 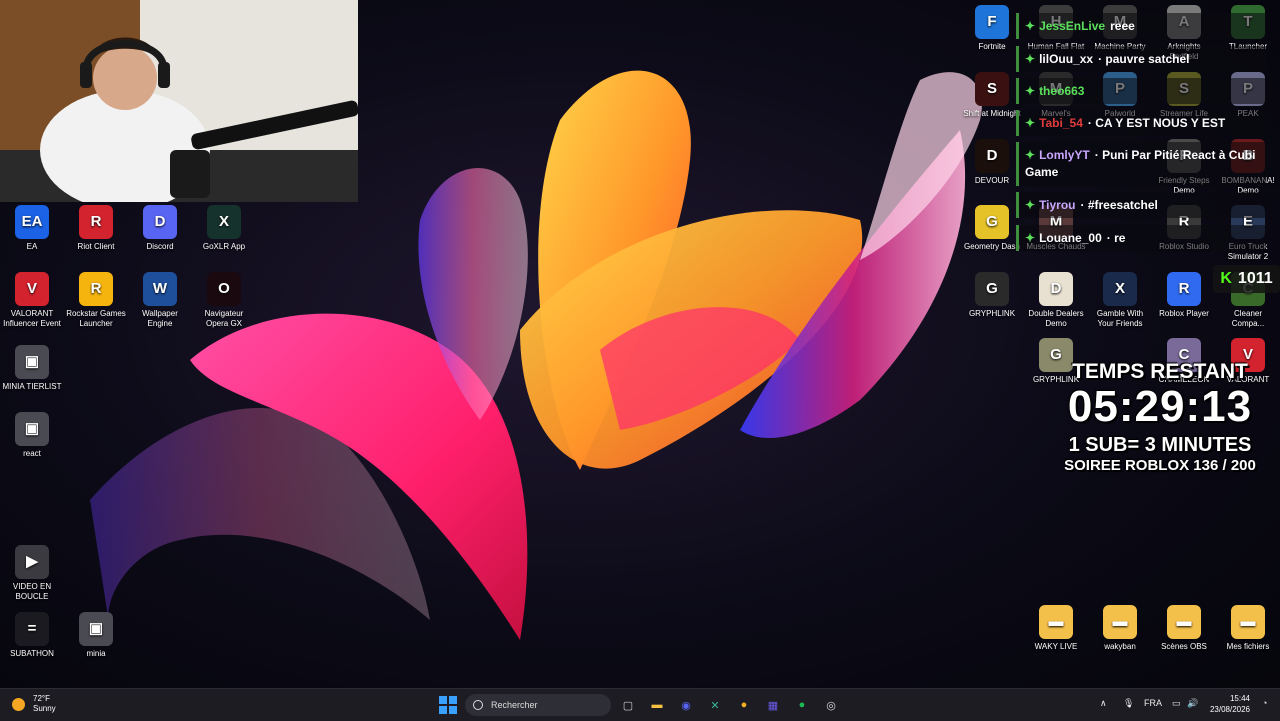 What do you see at coordinates (32, 318) in the screenshot?
I see `desktop-icon-label: VALORANT Influencer Event` at bounding box center [32, 318].